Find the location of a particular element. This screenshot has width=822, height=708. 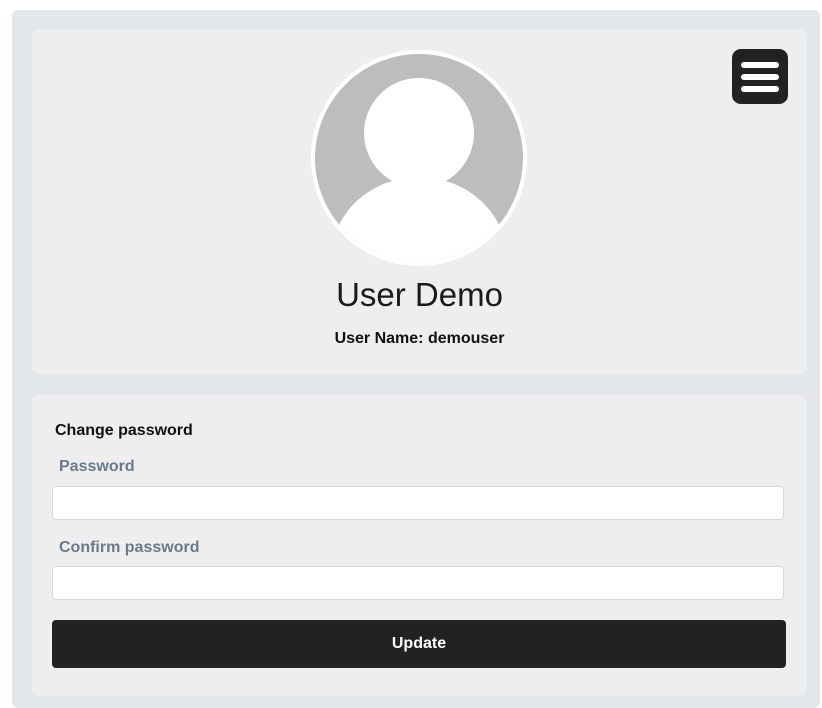

confirm-password-label: Confirm password is located at coordinates (129, 547).